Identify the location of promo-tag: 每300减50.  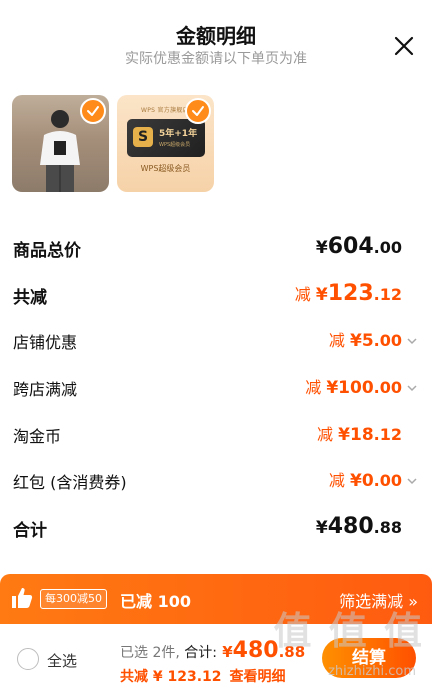
(73, 599).